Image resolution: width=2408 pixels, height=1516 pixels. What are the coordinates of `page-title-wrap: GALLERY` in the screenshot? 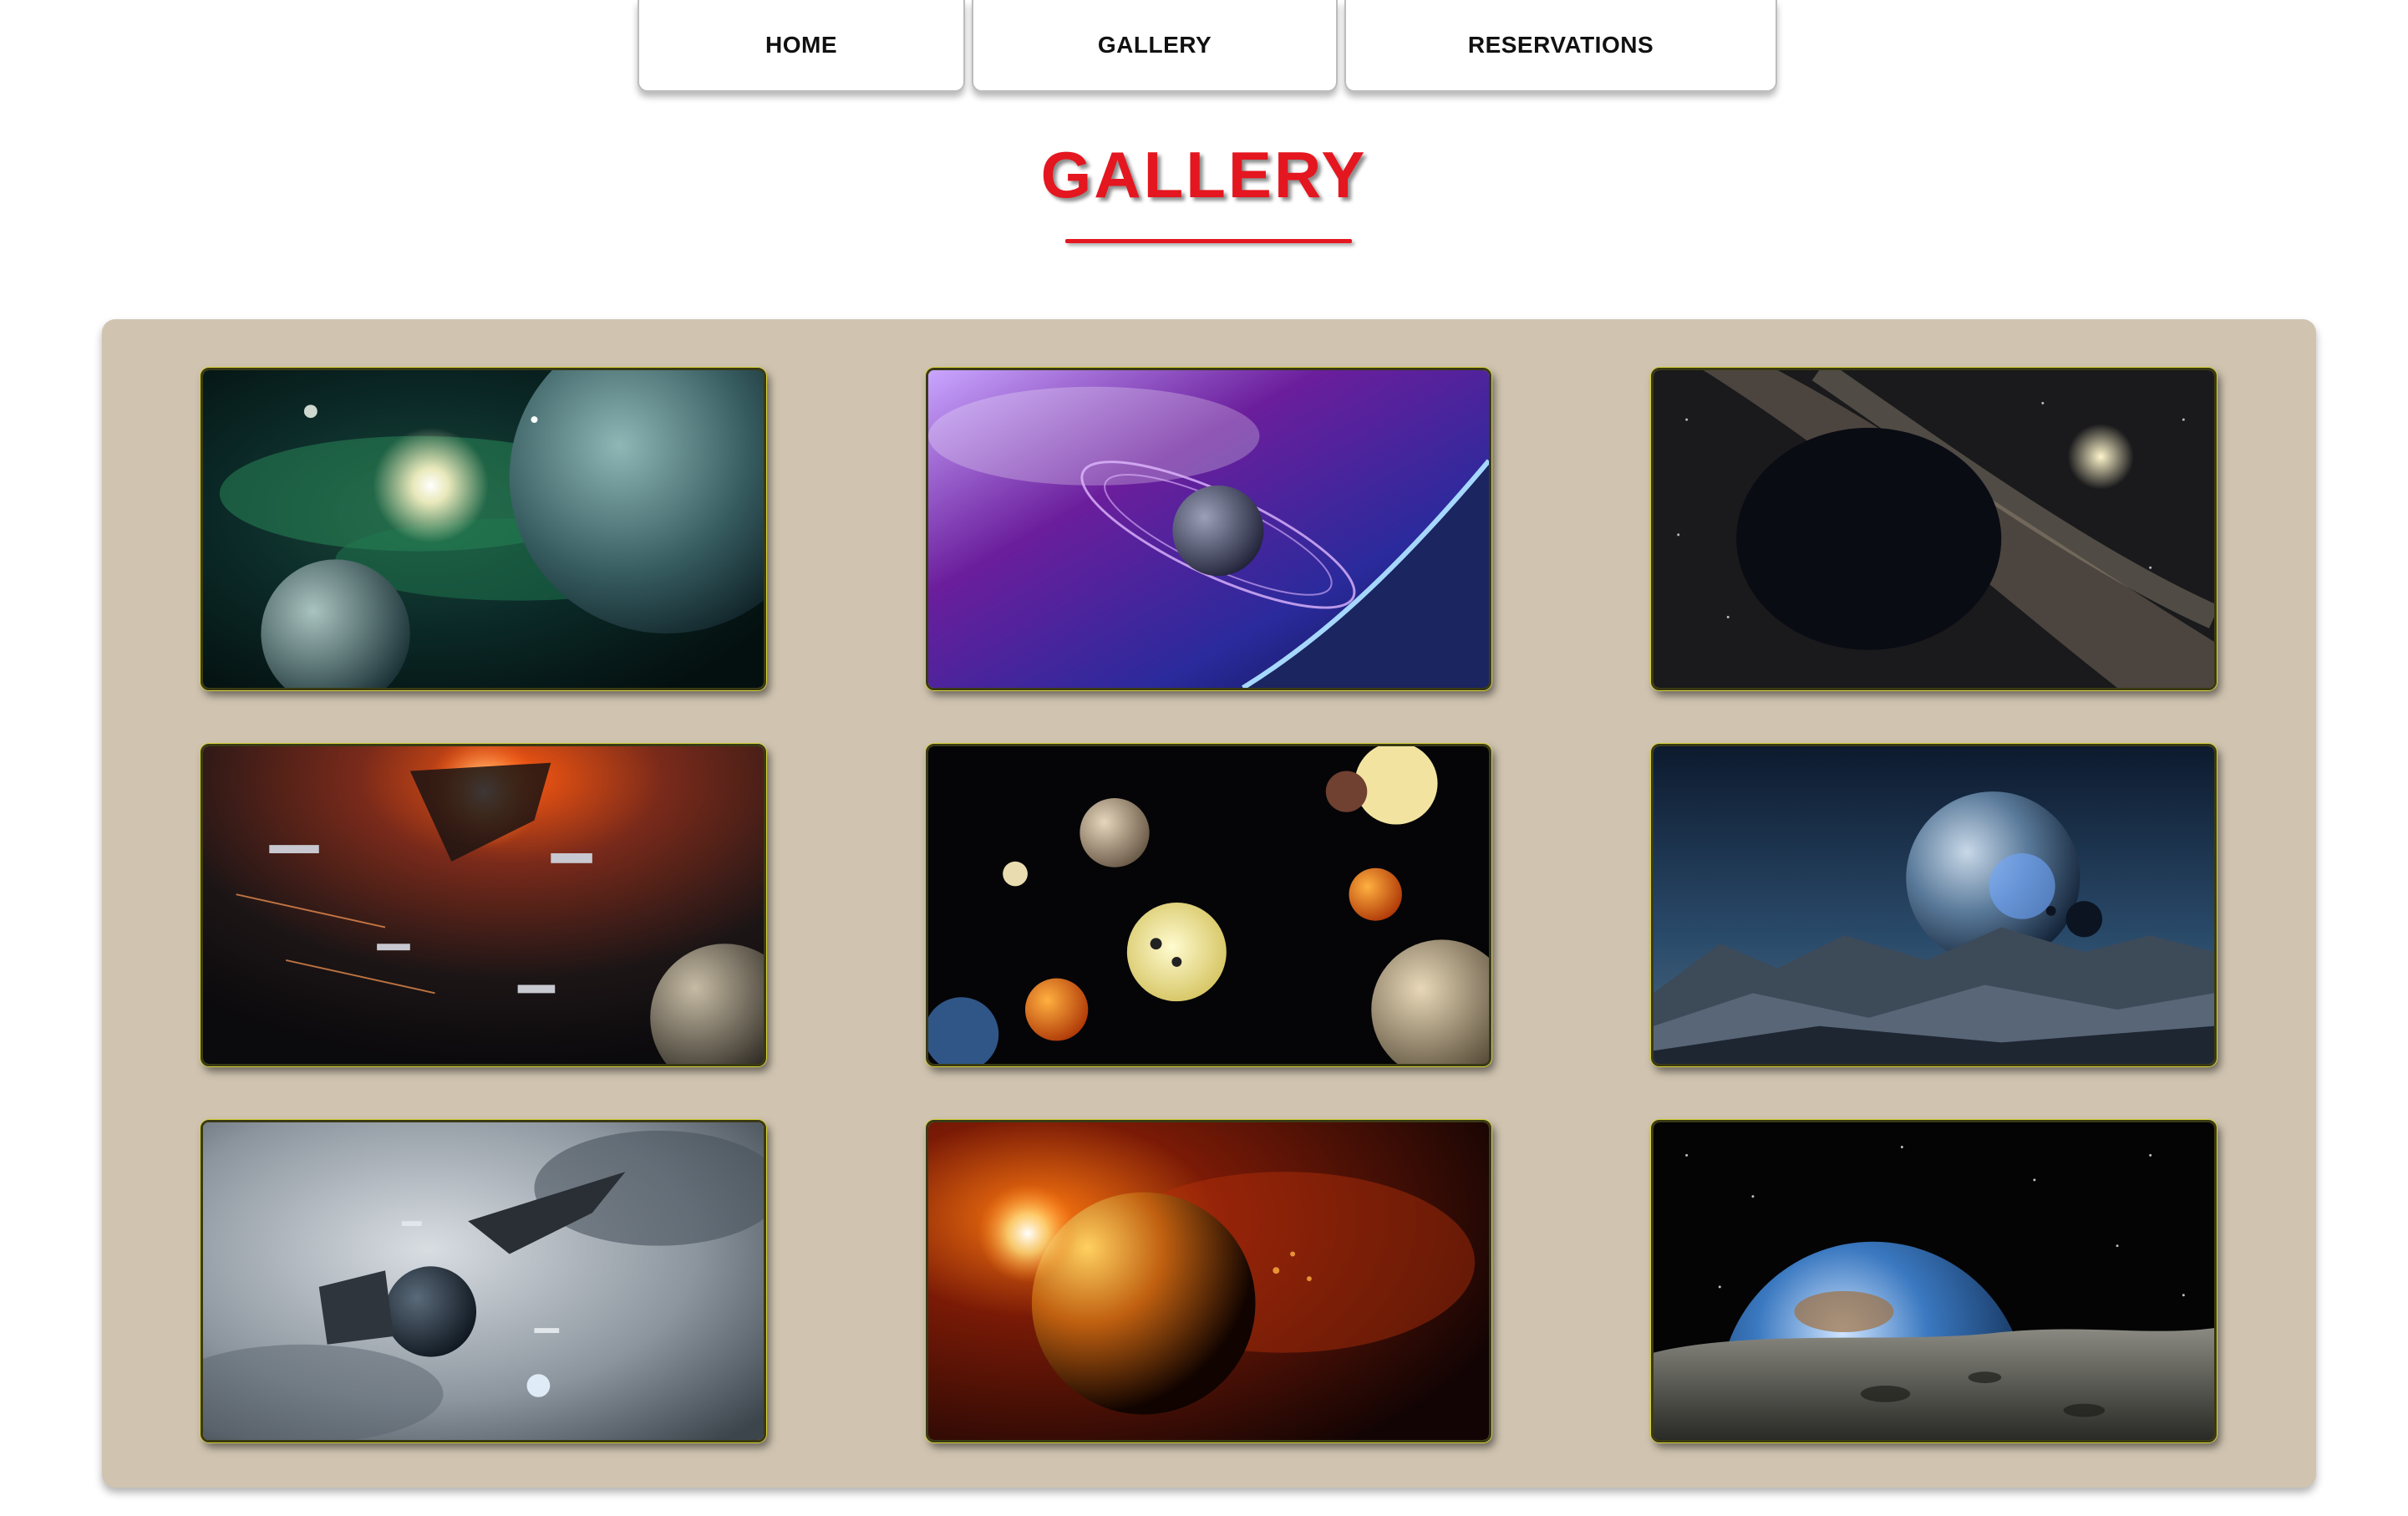 It's located at (1204, 174).